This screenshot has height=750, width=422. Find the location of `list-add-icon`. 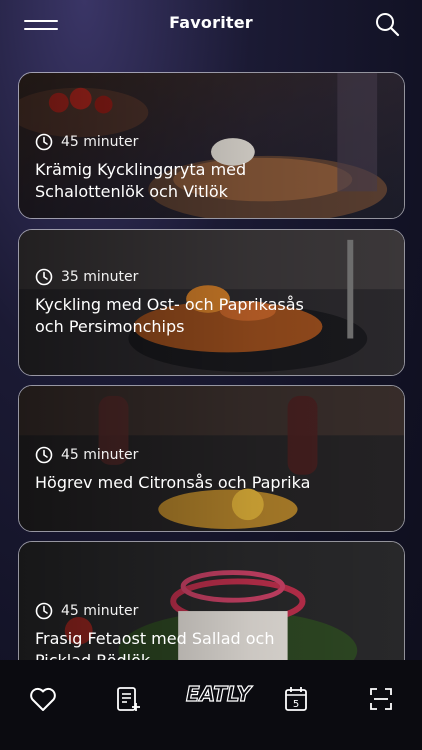

list-add-icon is located at coordinates (128, 699).